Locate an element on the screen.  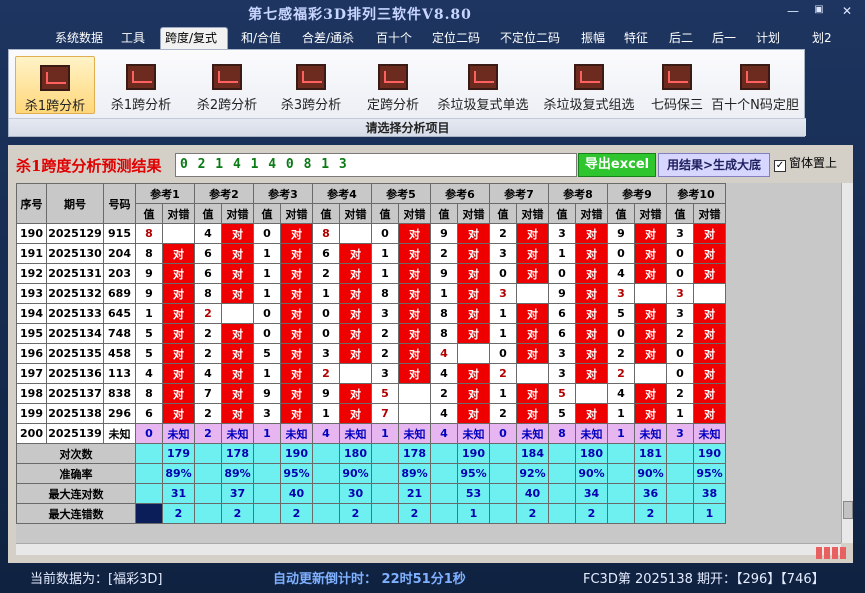
status-data-source: 当前数据为：[福彩3D] is located at coordinates (96, 579).